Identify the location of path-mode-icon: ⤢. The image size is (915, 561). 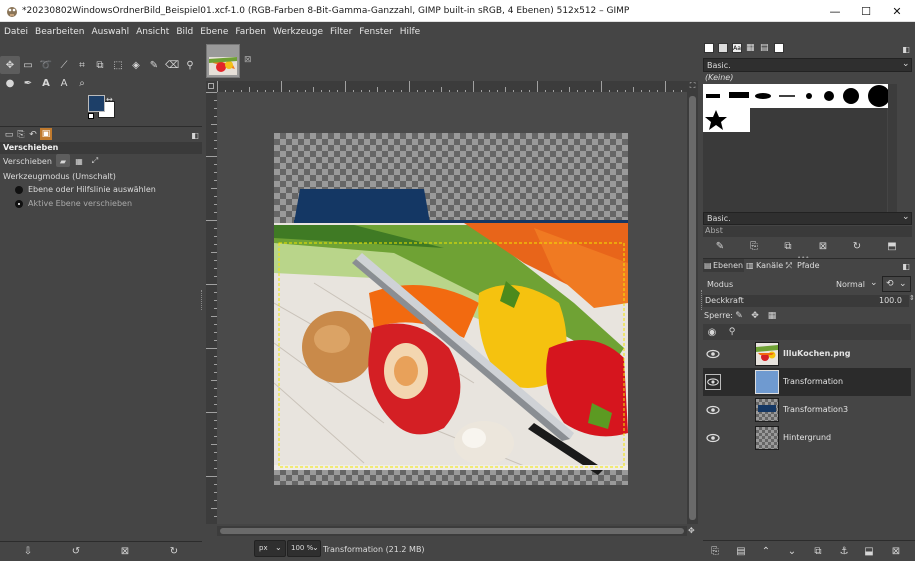
(95, 161).